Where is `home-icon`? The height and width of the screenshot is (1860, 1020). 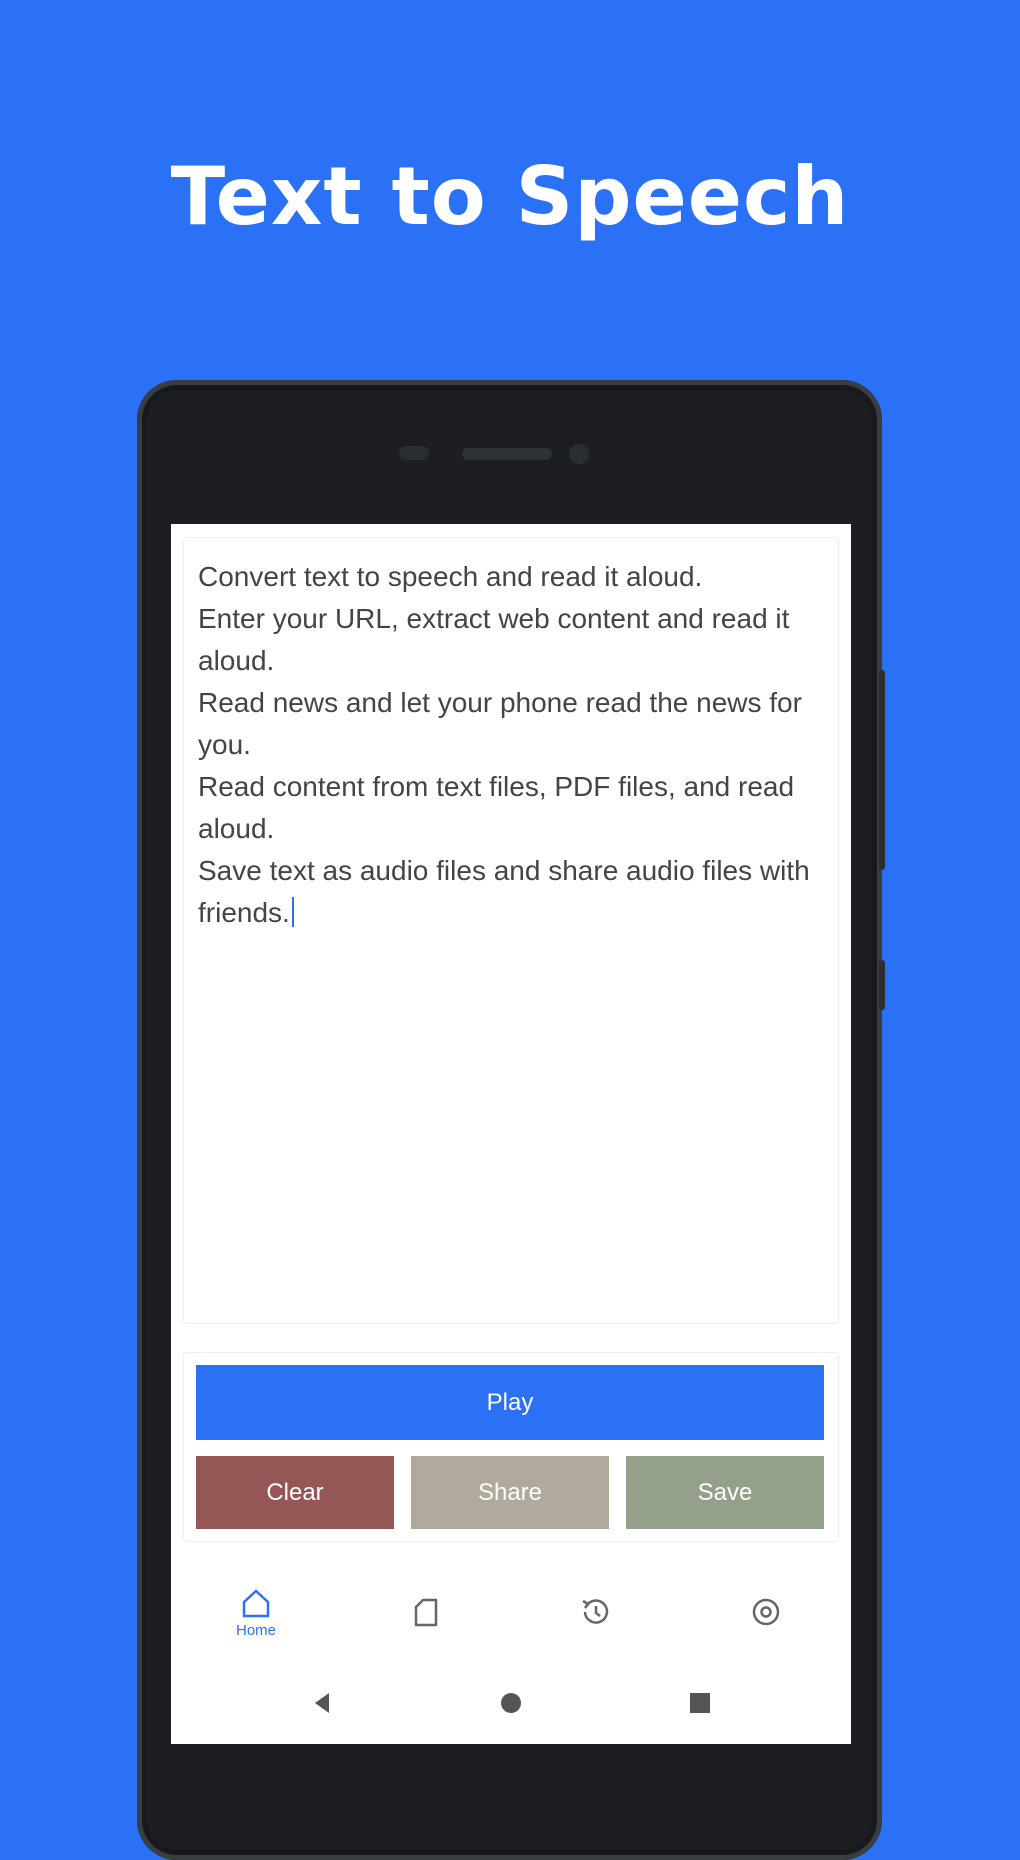
home-icon is located at coordinates (256, 1603).